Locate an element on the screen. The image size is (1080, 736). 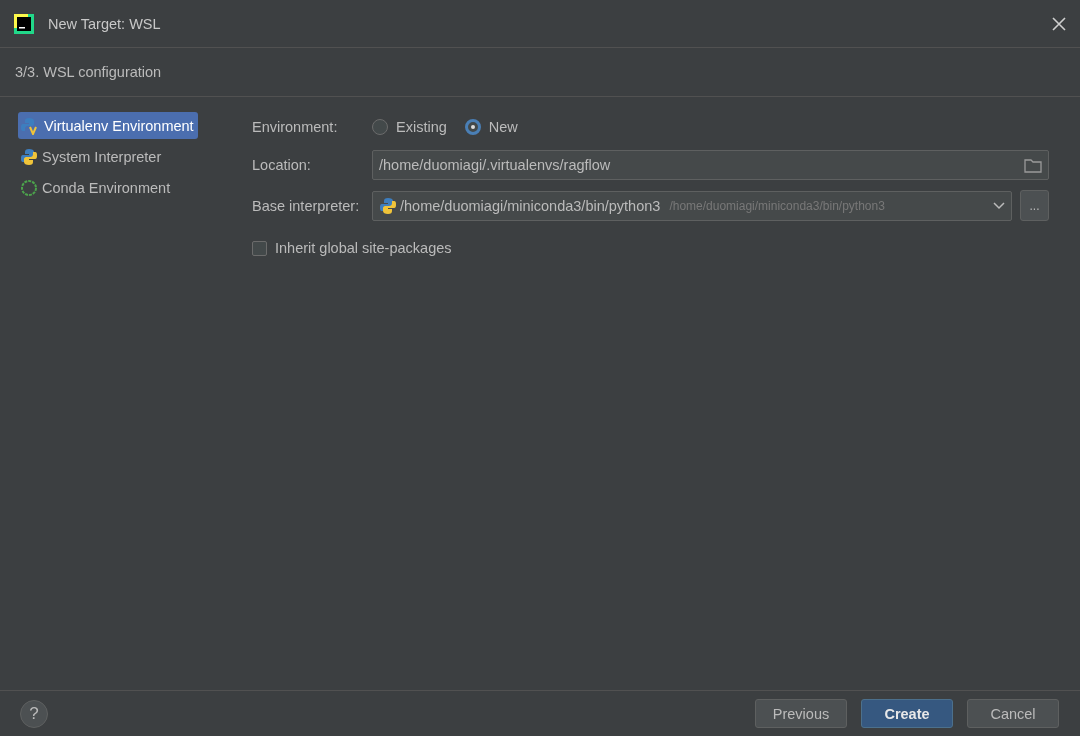
dialog-button: Previous is located at coordinates (801, 713).